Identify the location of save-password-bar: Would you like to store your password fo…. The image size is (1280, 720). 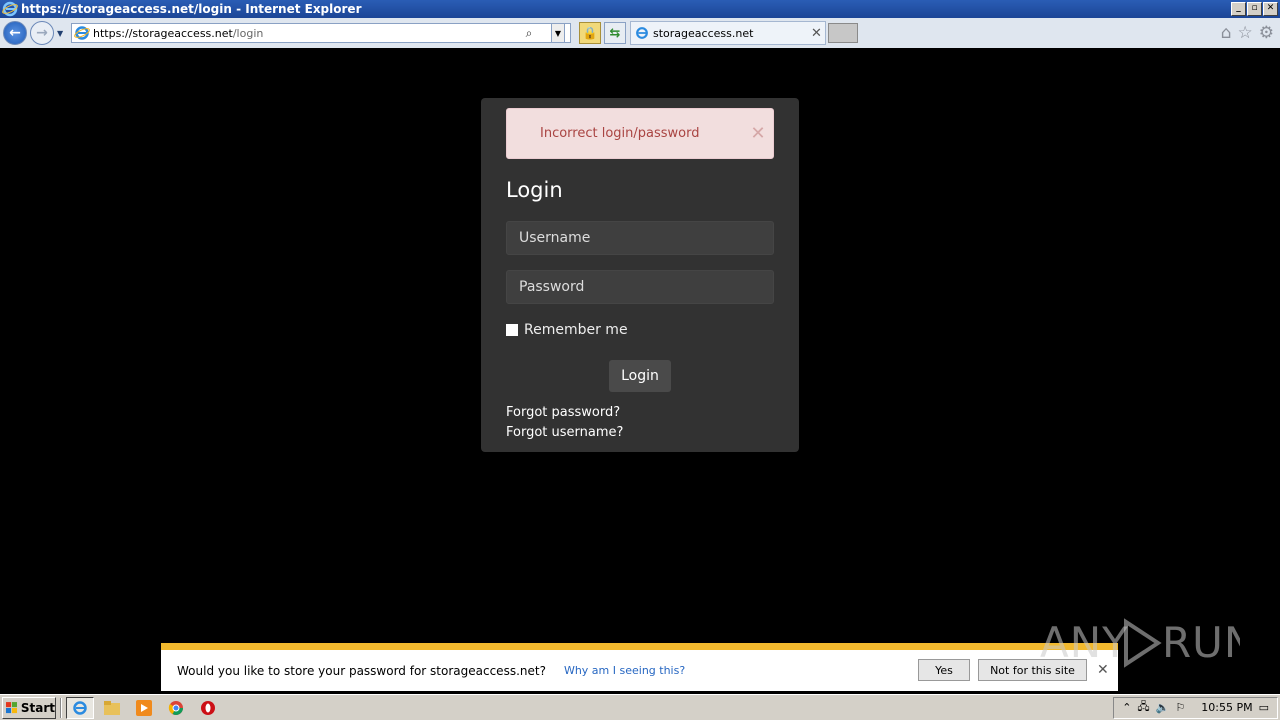
(639, 667).